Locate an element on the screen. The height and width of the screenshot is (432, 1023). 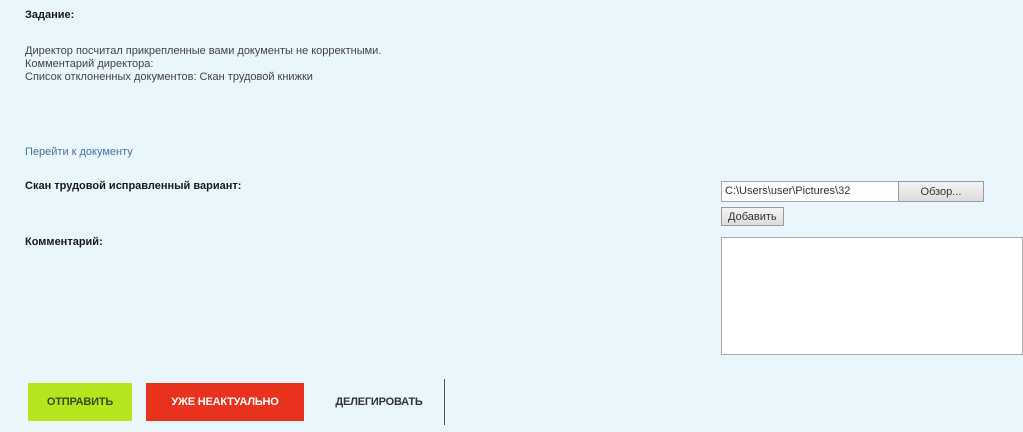
delegate-button: ДЕЛЕГИРОВАТЬ is located at coordinates (379, 402).